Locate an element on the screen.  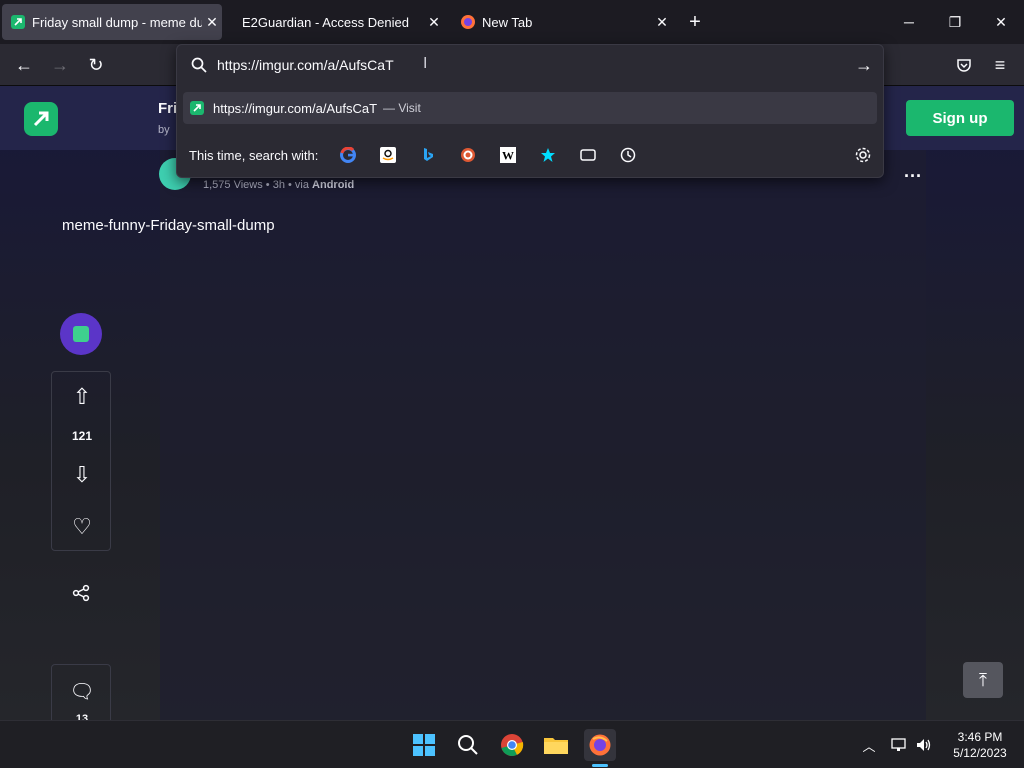
amazon-icon is located at coordinates (388, 155).